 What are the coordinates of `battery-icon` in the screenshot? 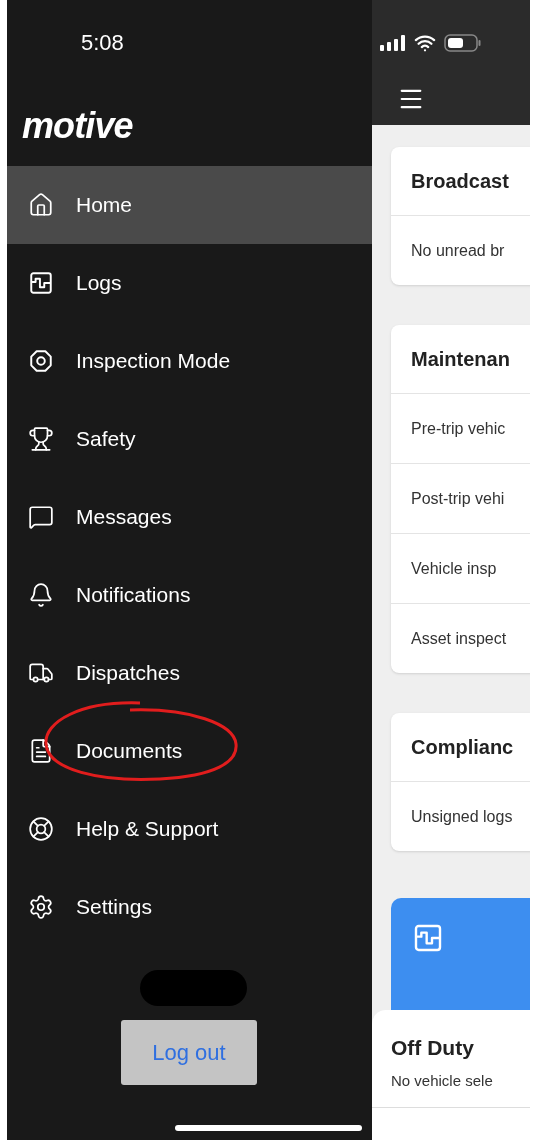 It's located at (462, 42).